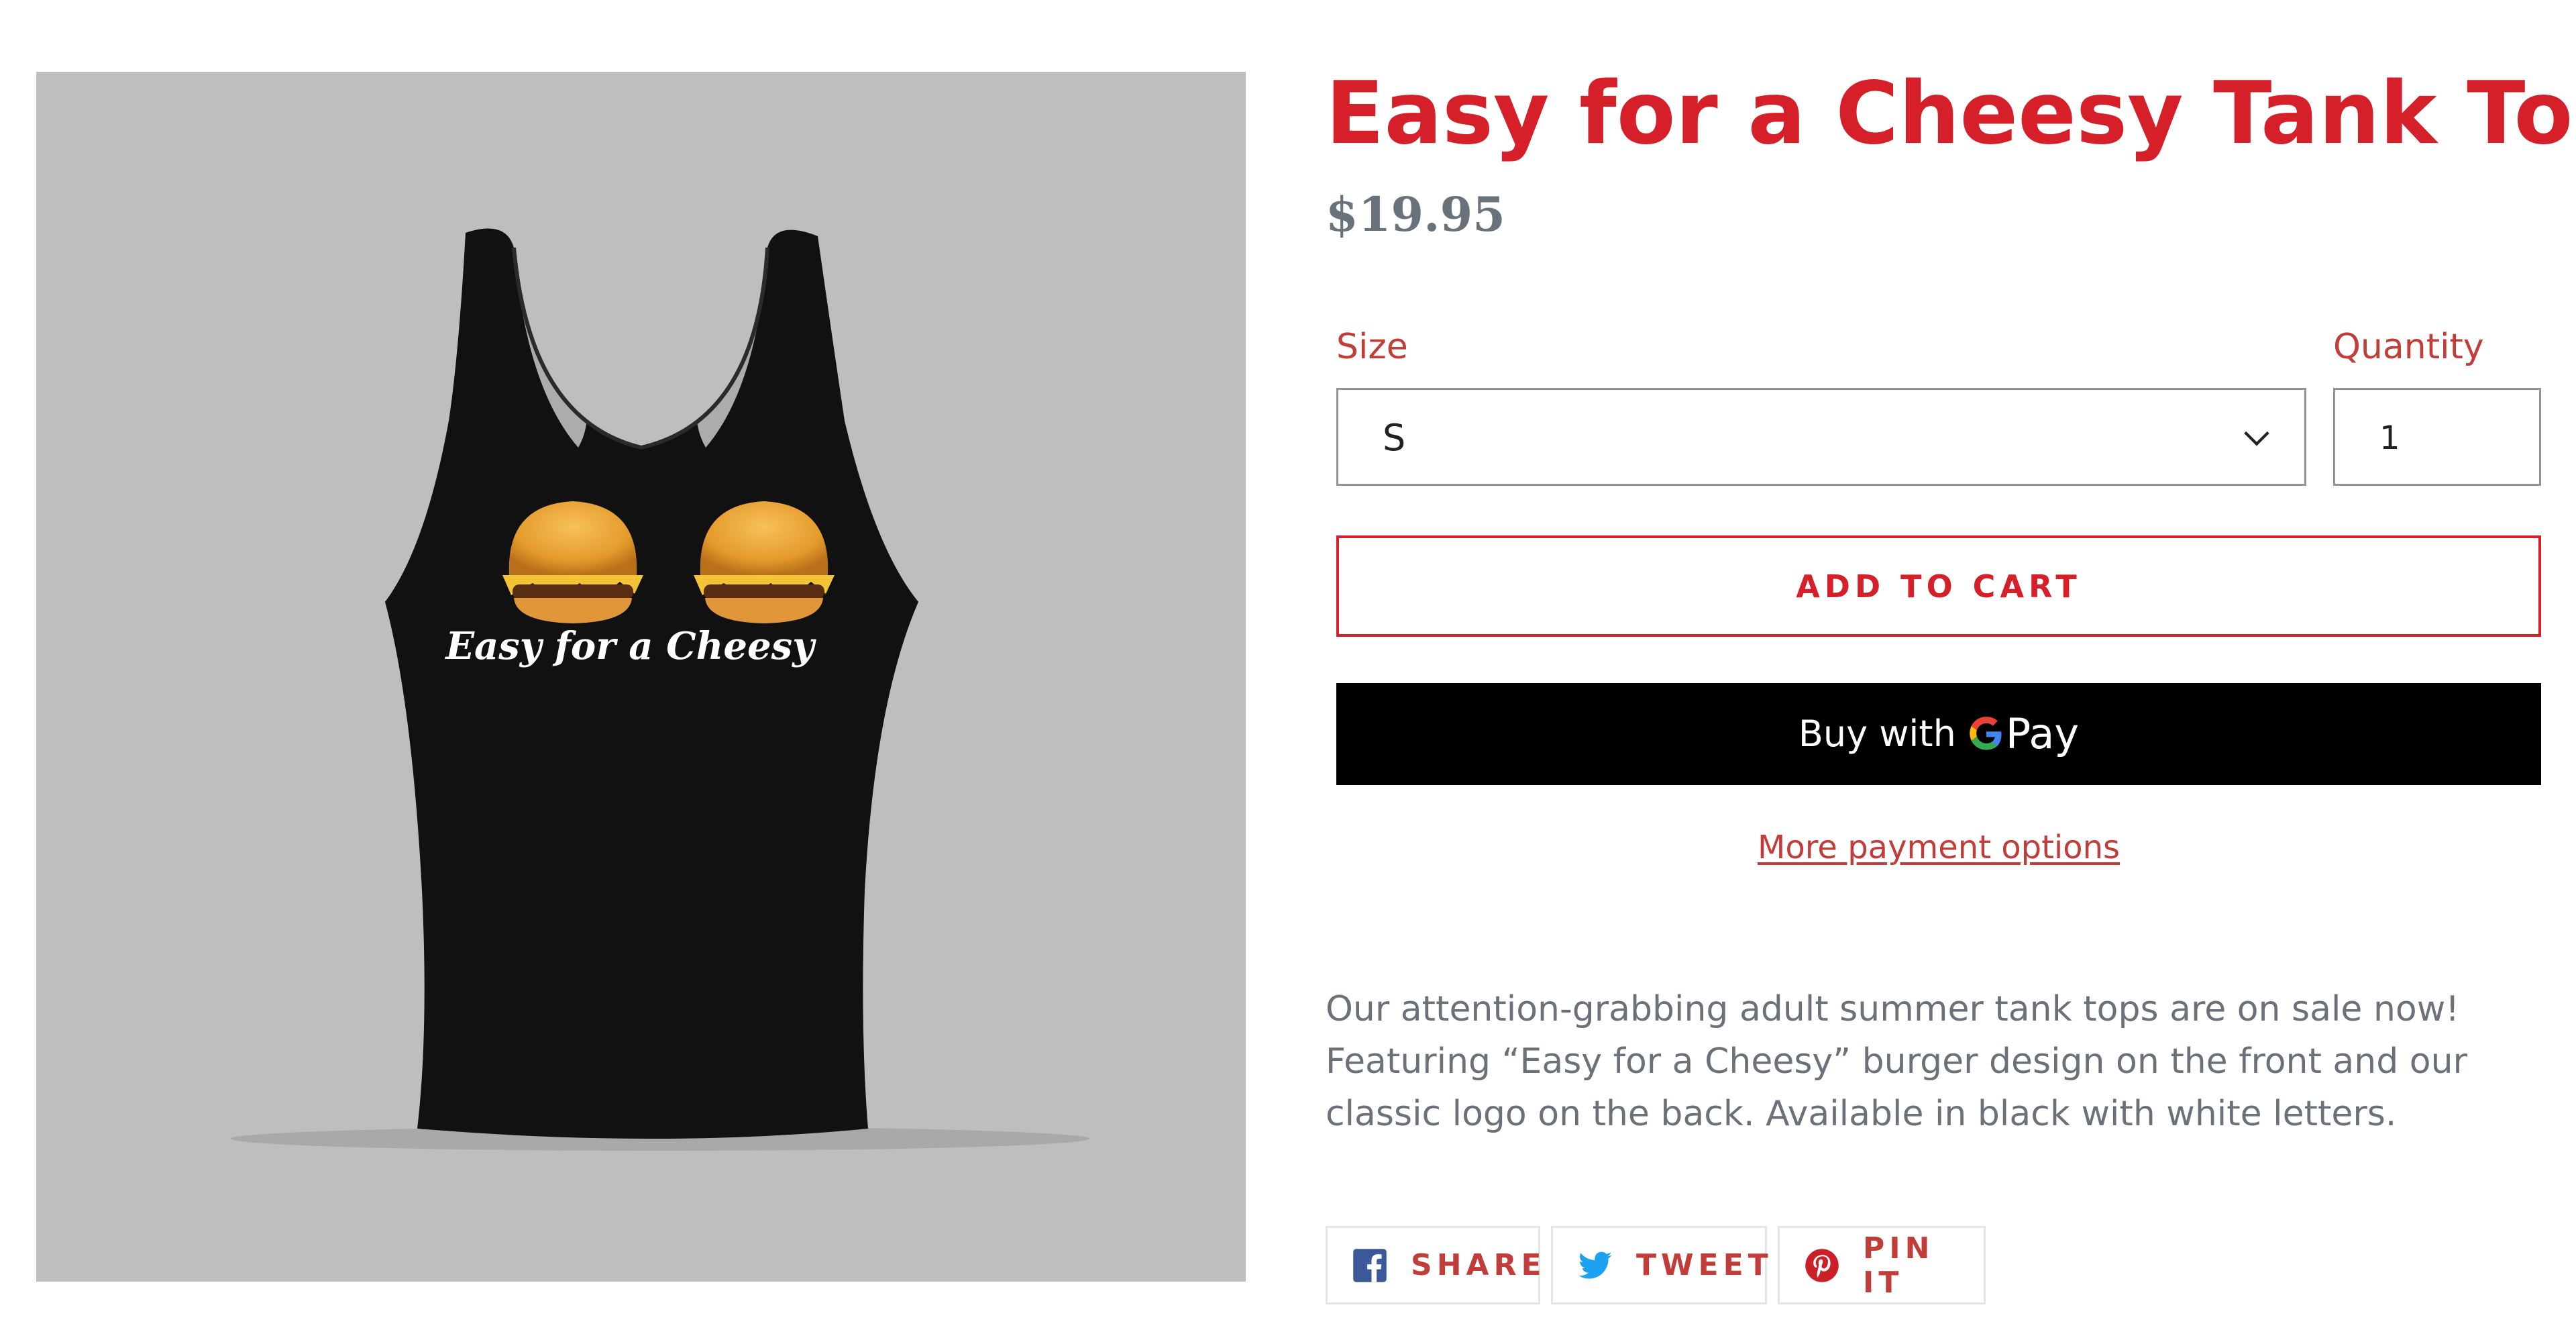  Describe the element at coordinates (1877, 734) in the screenshot. I see `gpay-prefix: Buy with` at that location.